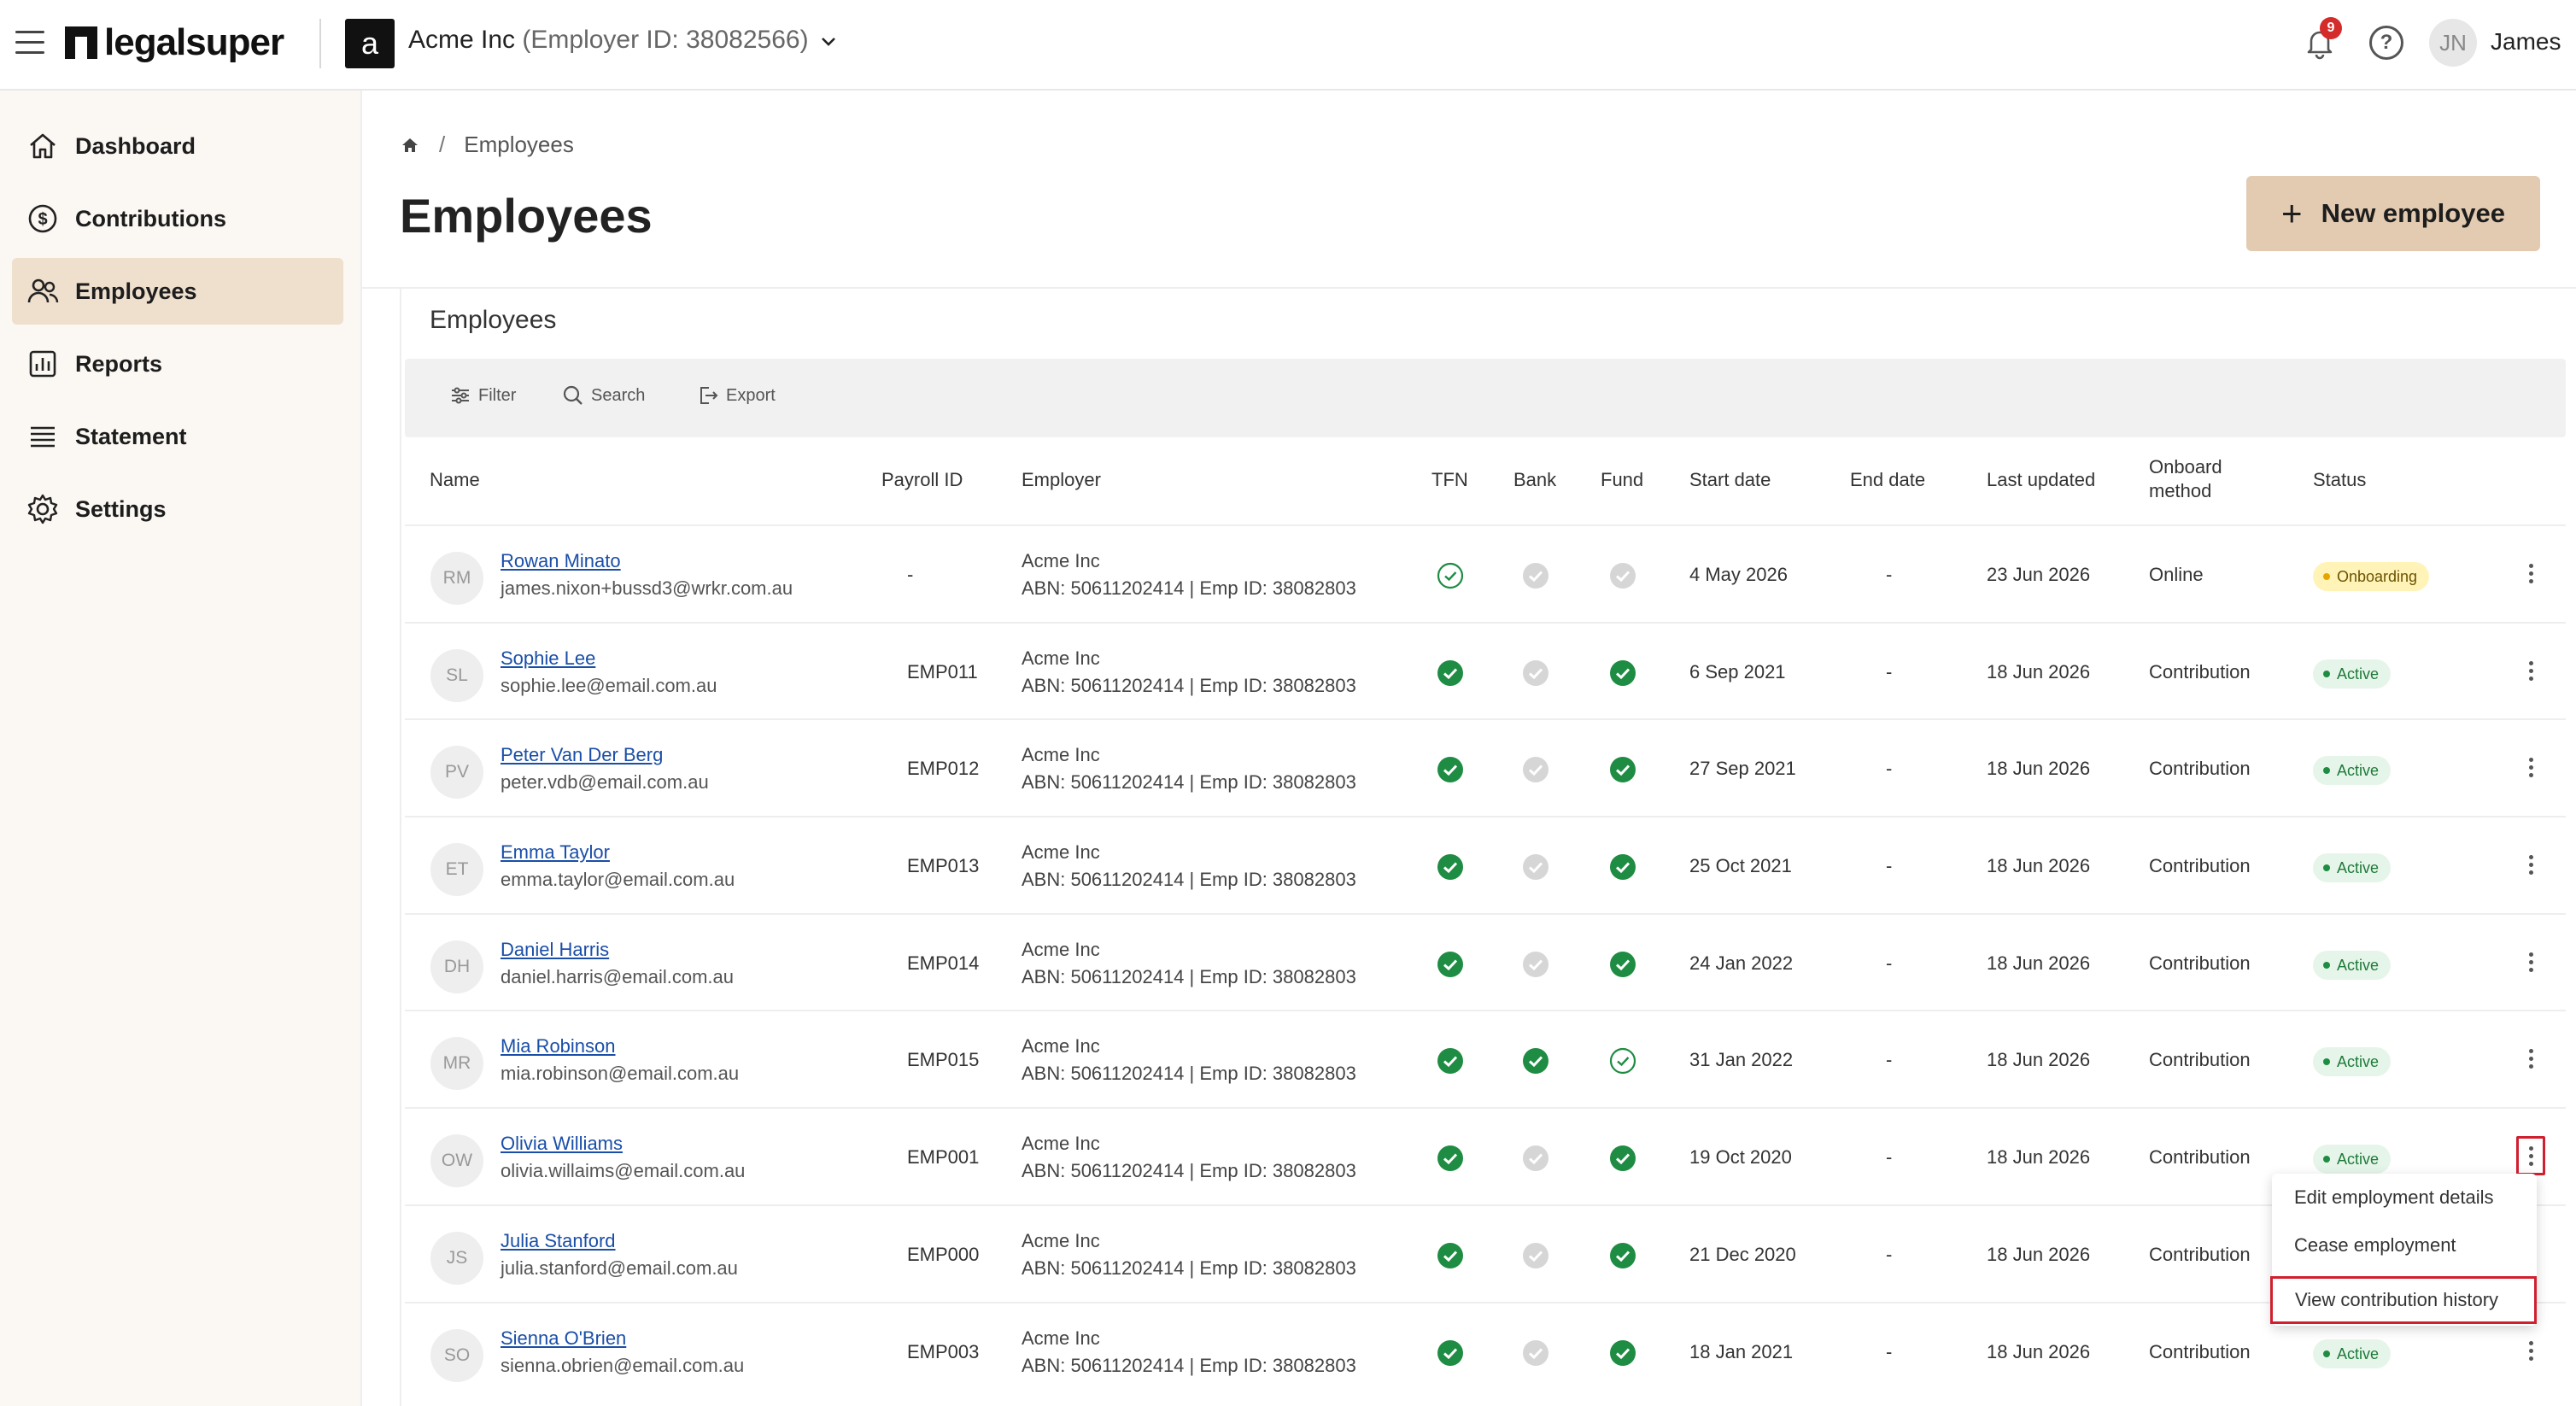 The image size is (2576, 1406). Describe the element at coordinates (608, 41) in the screenshot. I see `employer-selector: Acme Inc (Employer ID: 38082566)` at that location.